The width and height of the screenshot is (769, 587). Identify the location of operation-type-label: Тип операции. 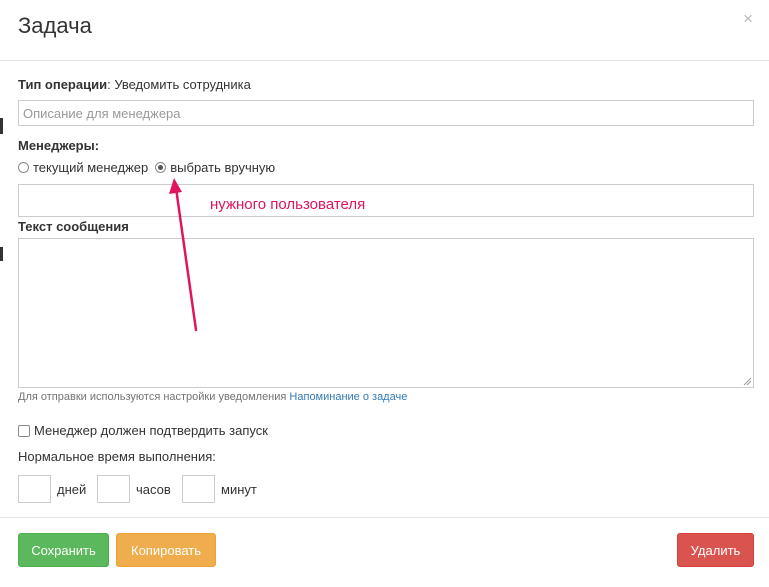
(63, 84).